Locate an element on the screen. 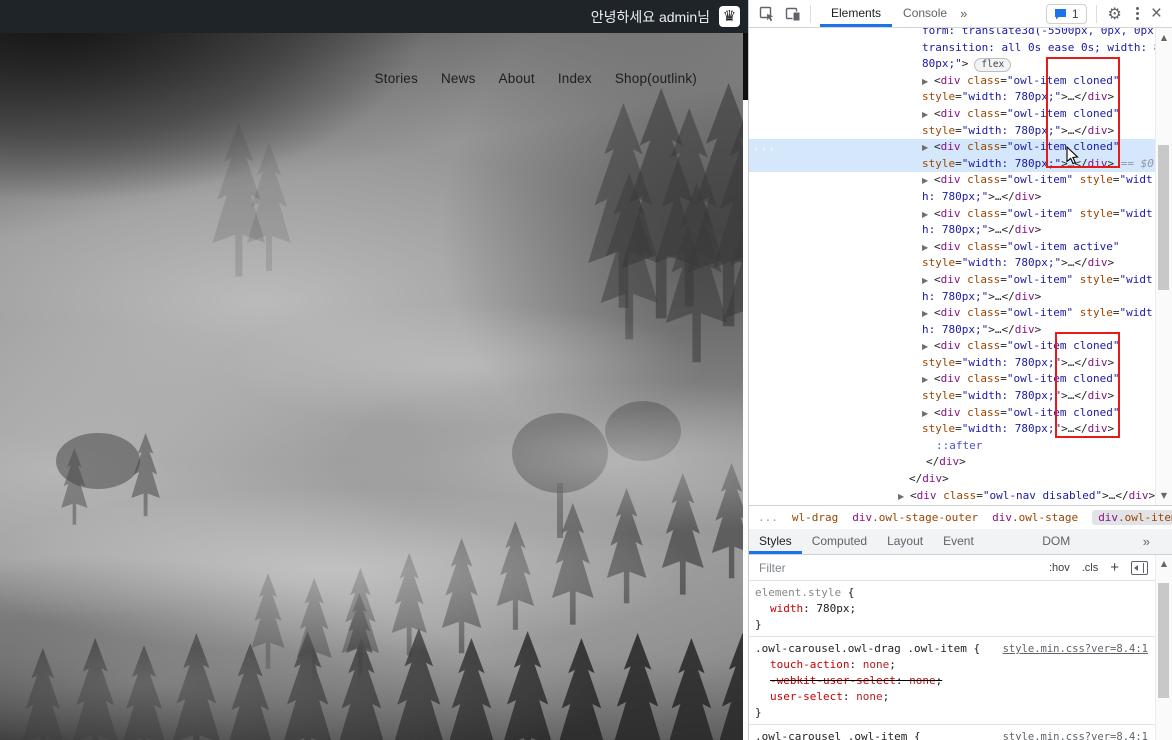  sidebar-tab-computed: Computed is located at coordinates (839, 541).